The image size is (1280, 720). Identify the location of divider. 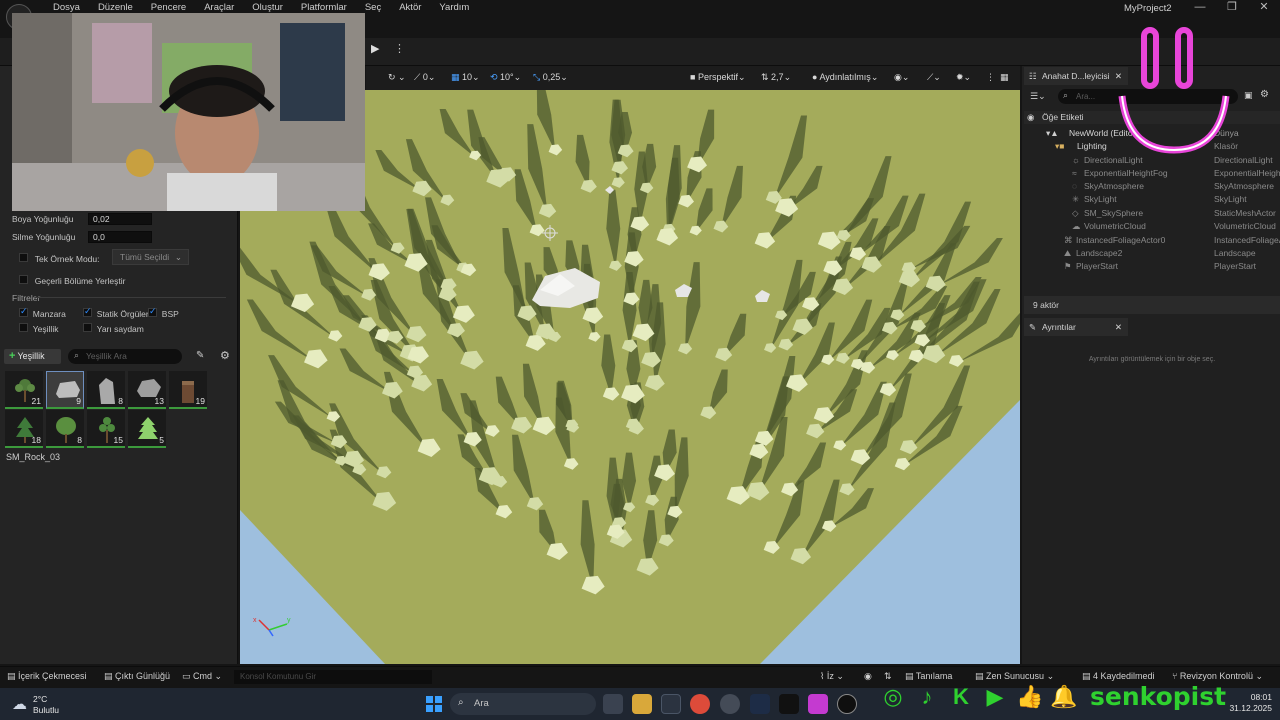
(131, 297).